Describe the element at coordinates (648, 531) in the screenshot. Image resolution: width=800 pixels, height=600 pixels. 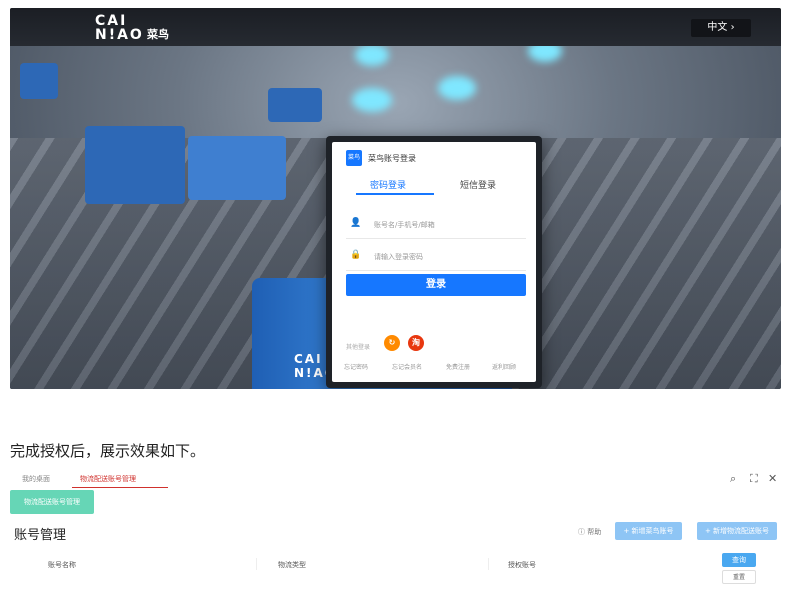
I see `add-cainiao-account-button: + 新增菜鸟账号` at that location.